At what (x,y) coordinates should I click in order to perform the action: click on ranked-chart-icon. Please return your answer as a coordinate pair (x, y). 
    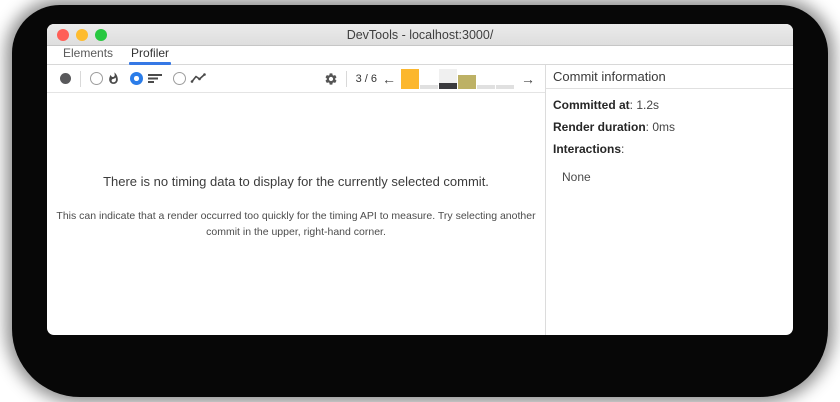
    Looking at the image, I should click on (155, 78).